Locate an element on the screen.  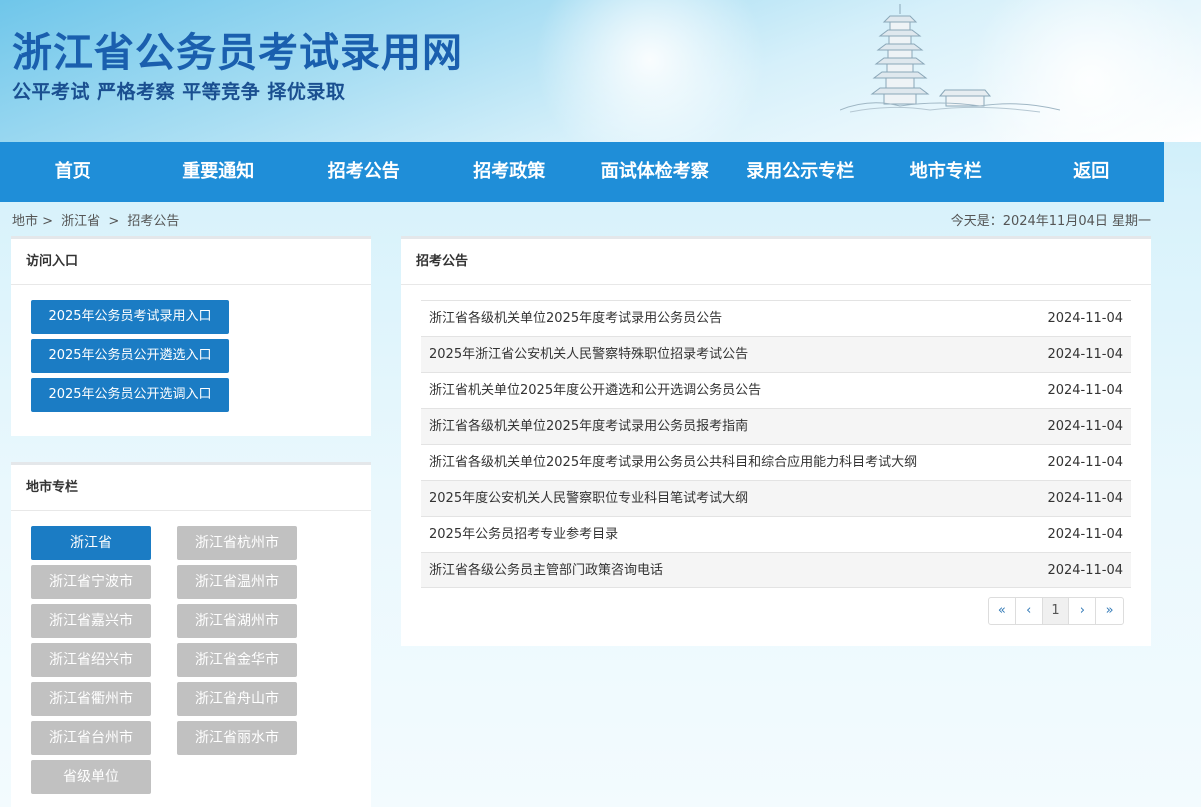
city-button-wenzhou: 浙江省温州市 is located at coordinates (237, 582).